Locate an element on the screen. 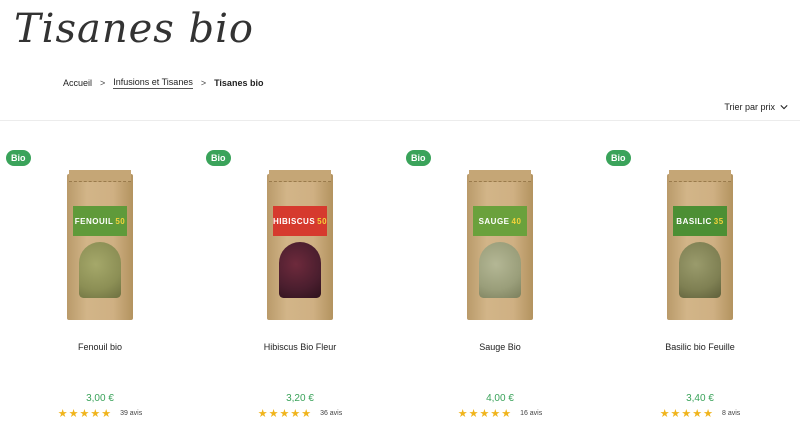 This screenshot has height=424, width=800. tea-bag-image: SAUGE 40 is located at coordinates (500, 245).